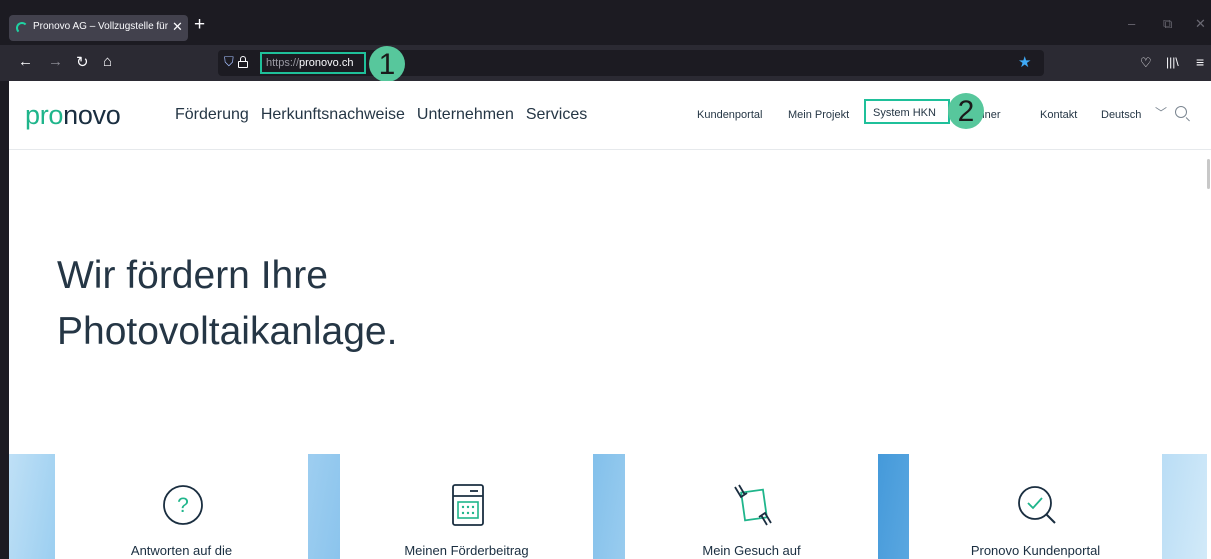  I want to click on pronovo-logo: pronovo, so click(73, 115).